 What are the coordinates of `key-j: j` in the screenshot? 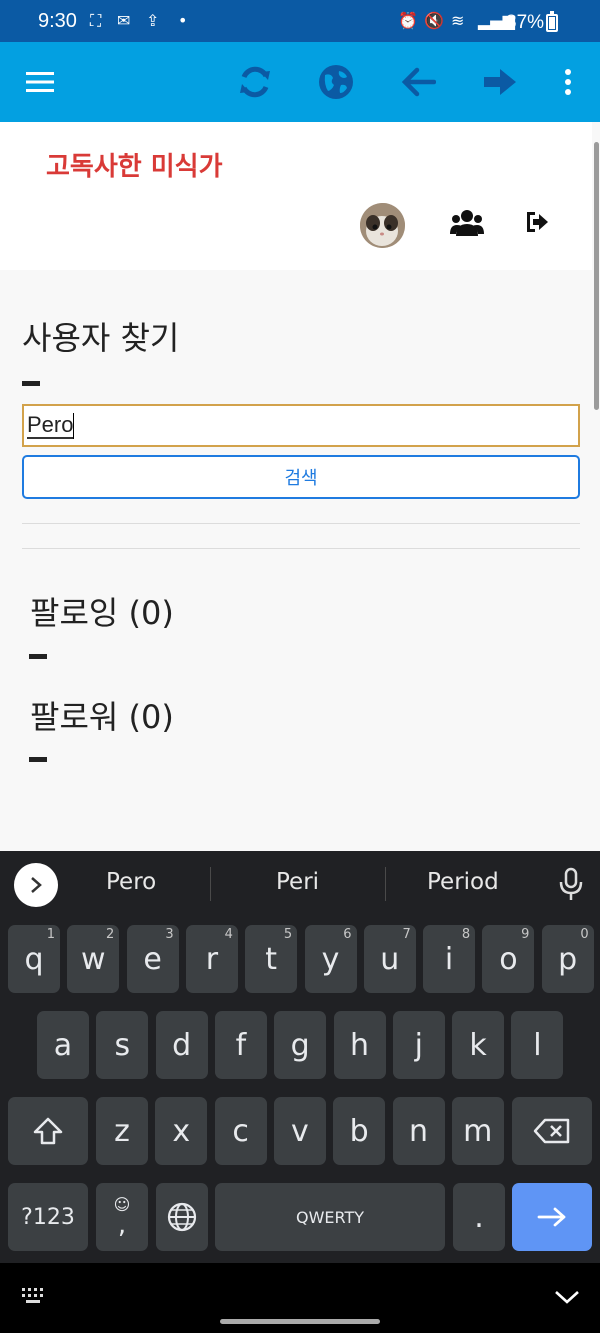 It's located at (418, 1045).